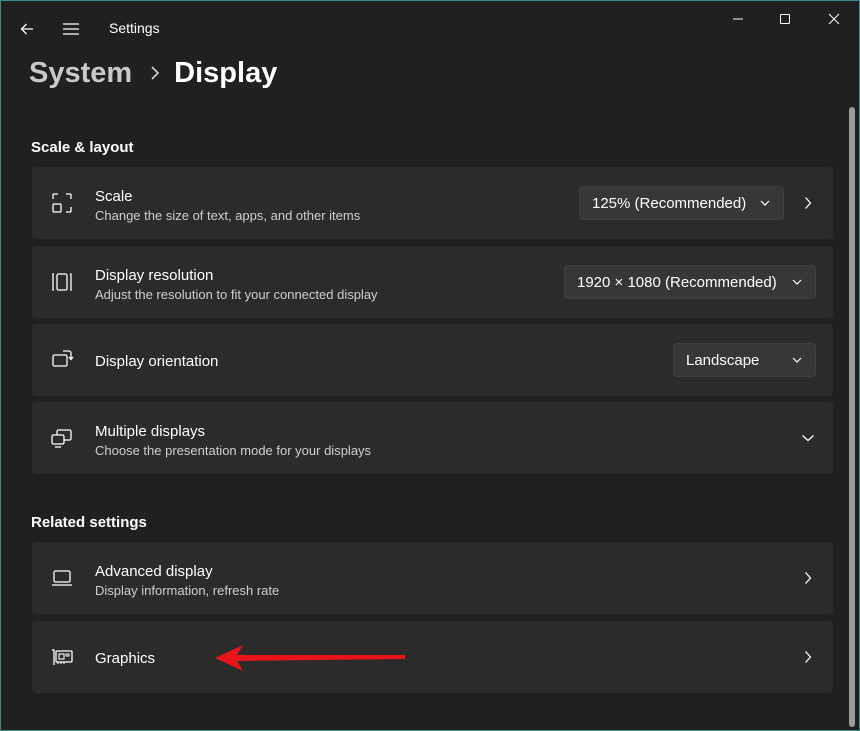 The width and height of the screenshot is (860, 731). What do you see at coordinates (430, 26) in the screenshot?
I see `title-bar: Settings` at bounding box center [430, 26].